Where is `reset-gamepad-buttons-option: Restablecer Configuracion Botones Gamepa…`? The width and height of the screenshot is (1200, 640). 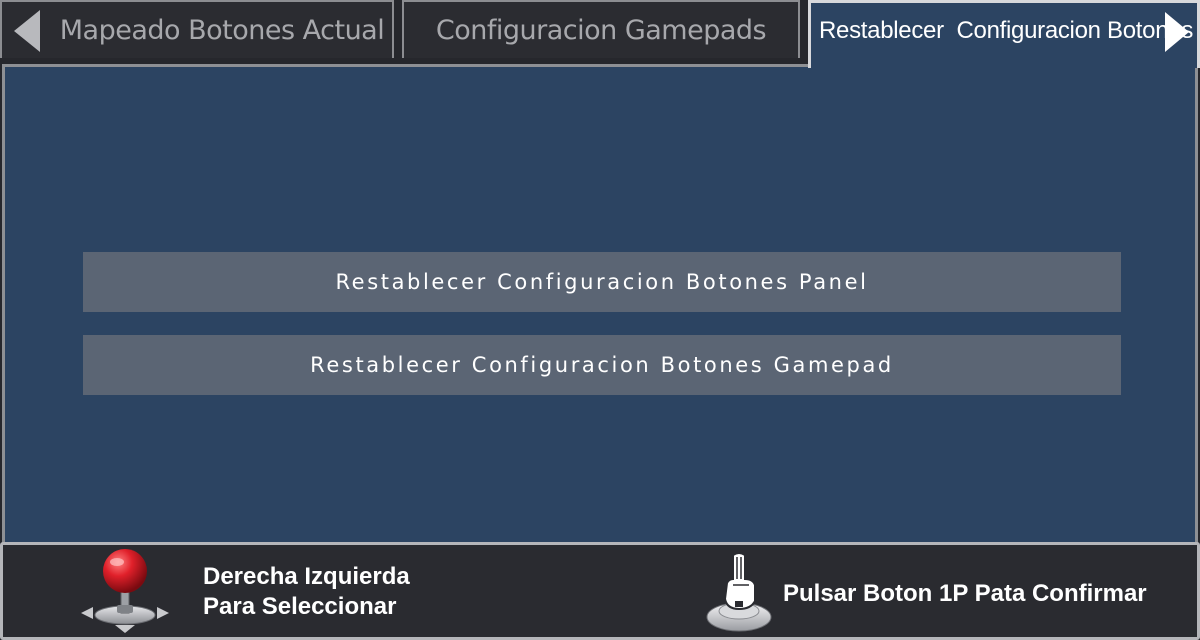
reset-gamepad-buttons-option: Restablecer Configuracion Botones Gamepa… is located at coordinates (602, 365).